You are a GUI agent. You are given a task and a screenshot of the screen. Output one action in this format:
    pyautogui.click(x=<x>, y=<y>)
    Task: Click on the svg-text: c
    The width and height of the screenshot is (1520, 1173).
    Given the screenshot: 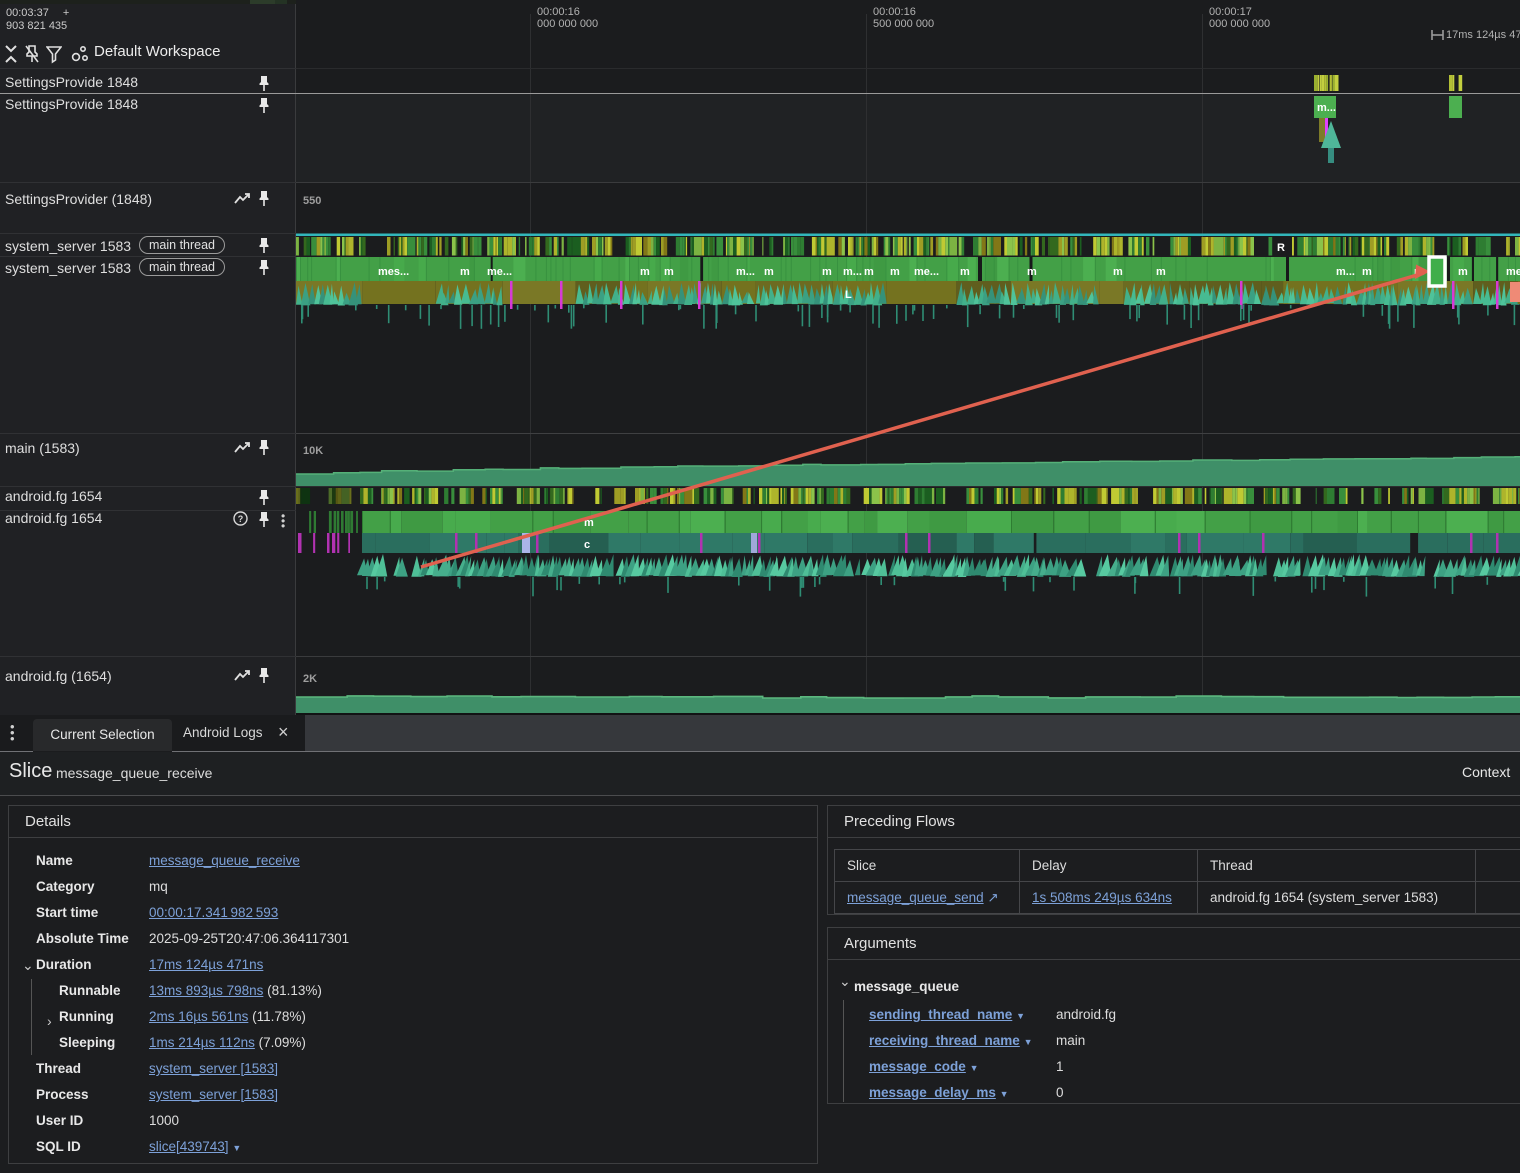 What is the action you would take?
    pyautogui.click(x=587, y=545)
    